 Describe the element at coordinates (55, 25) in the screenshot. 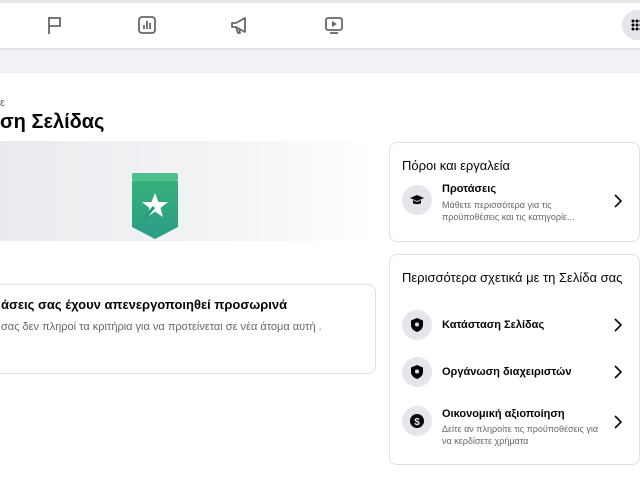

I see `flag-icon` at that location.